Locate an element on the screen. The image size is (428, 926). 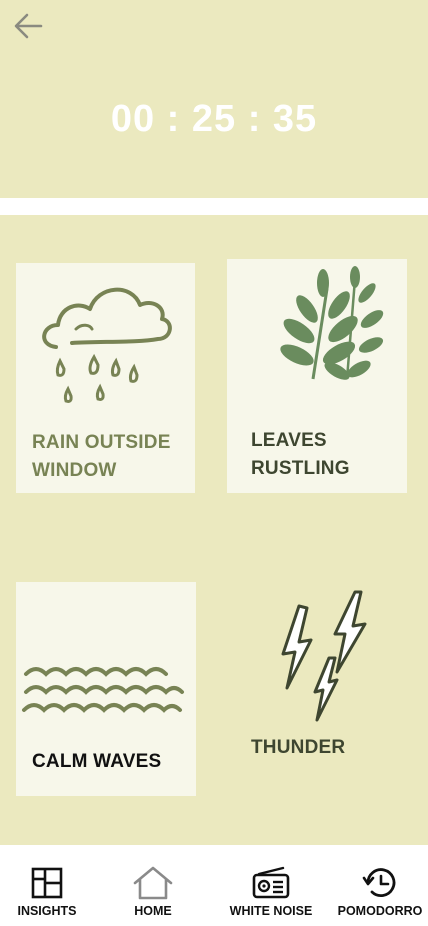
sound-label-line1: CALM WAVES is located at coordinates (97, 761).